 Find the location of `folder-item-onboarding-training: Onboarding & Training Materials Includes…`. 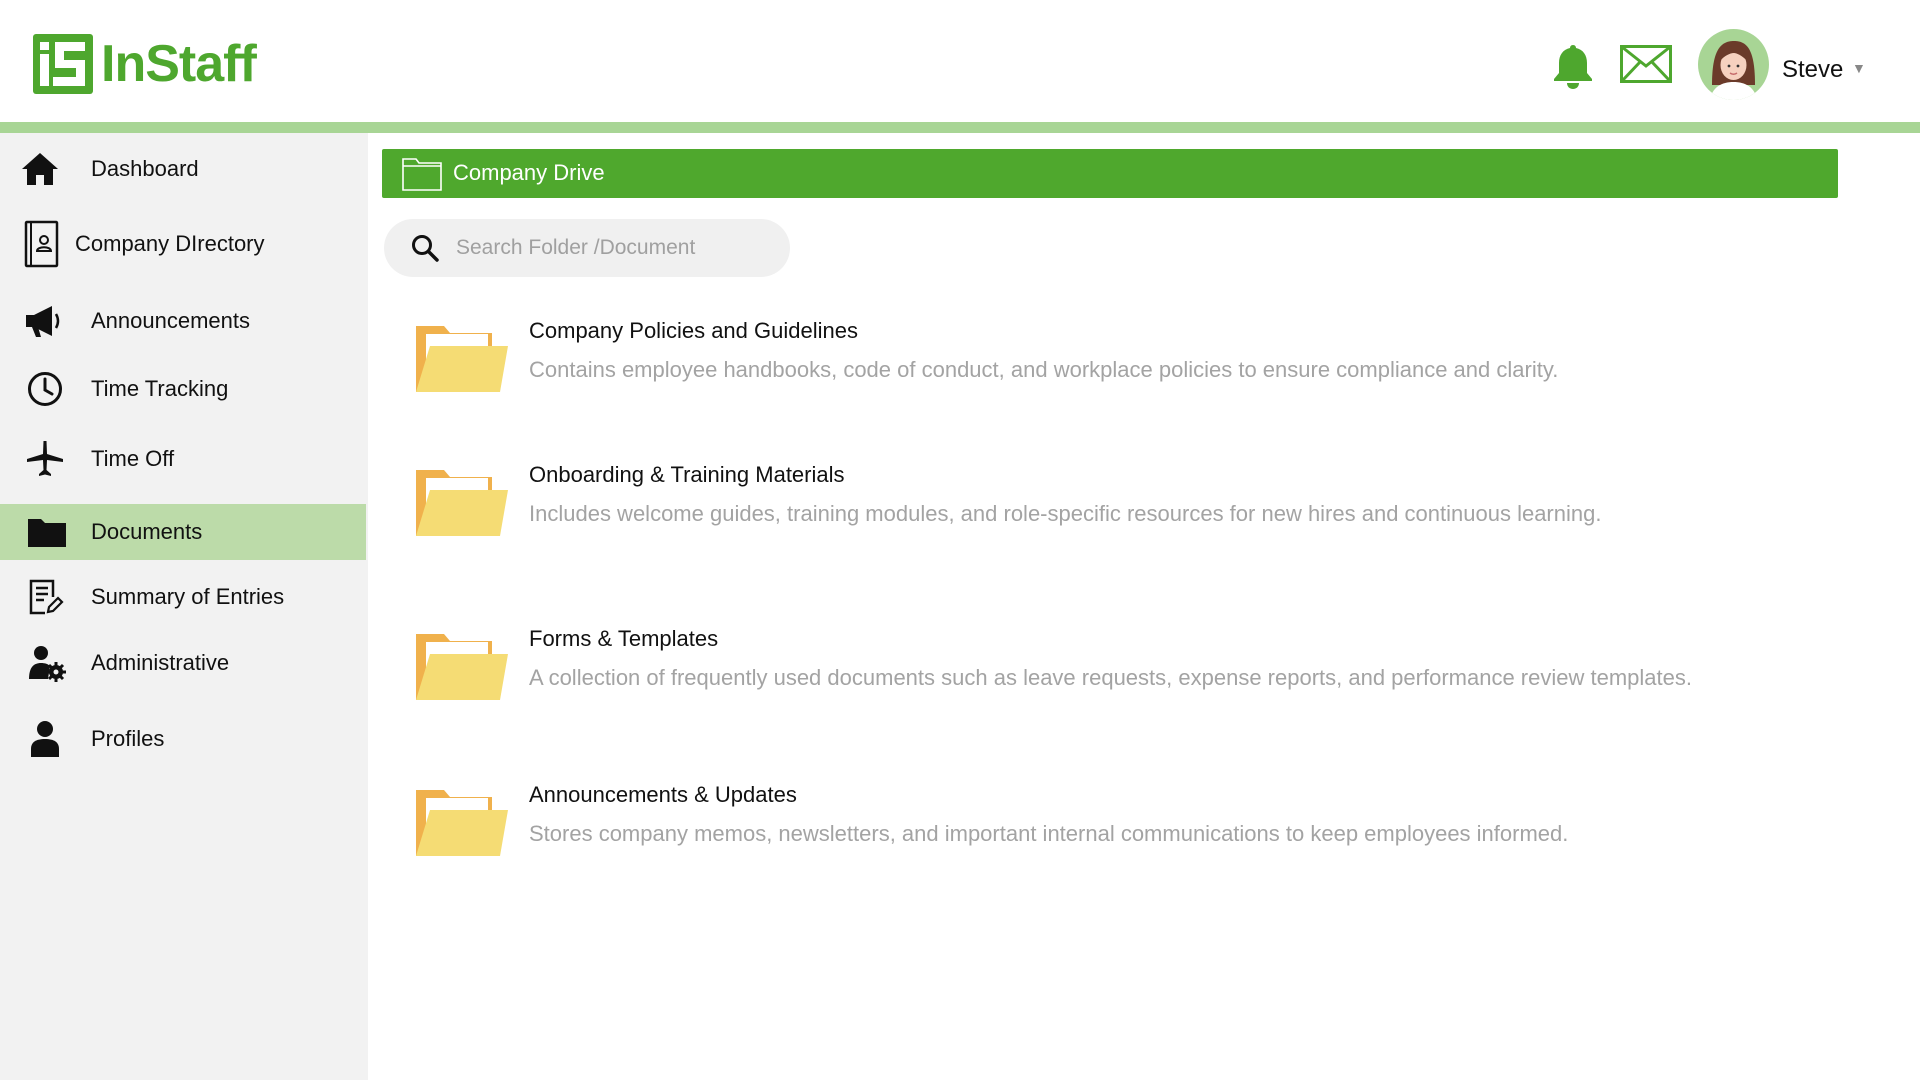

folder-item-onboarding-training: Onboarding & Training Materials Includes… is located at coordinates (1110, 517).